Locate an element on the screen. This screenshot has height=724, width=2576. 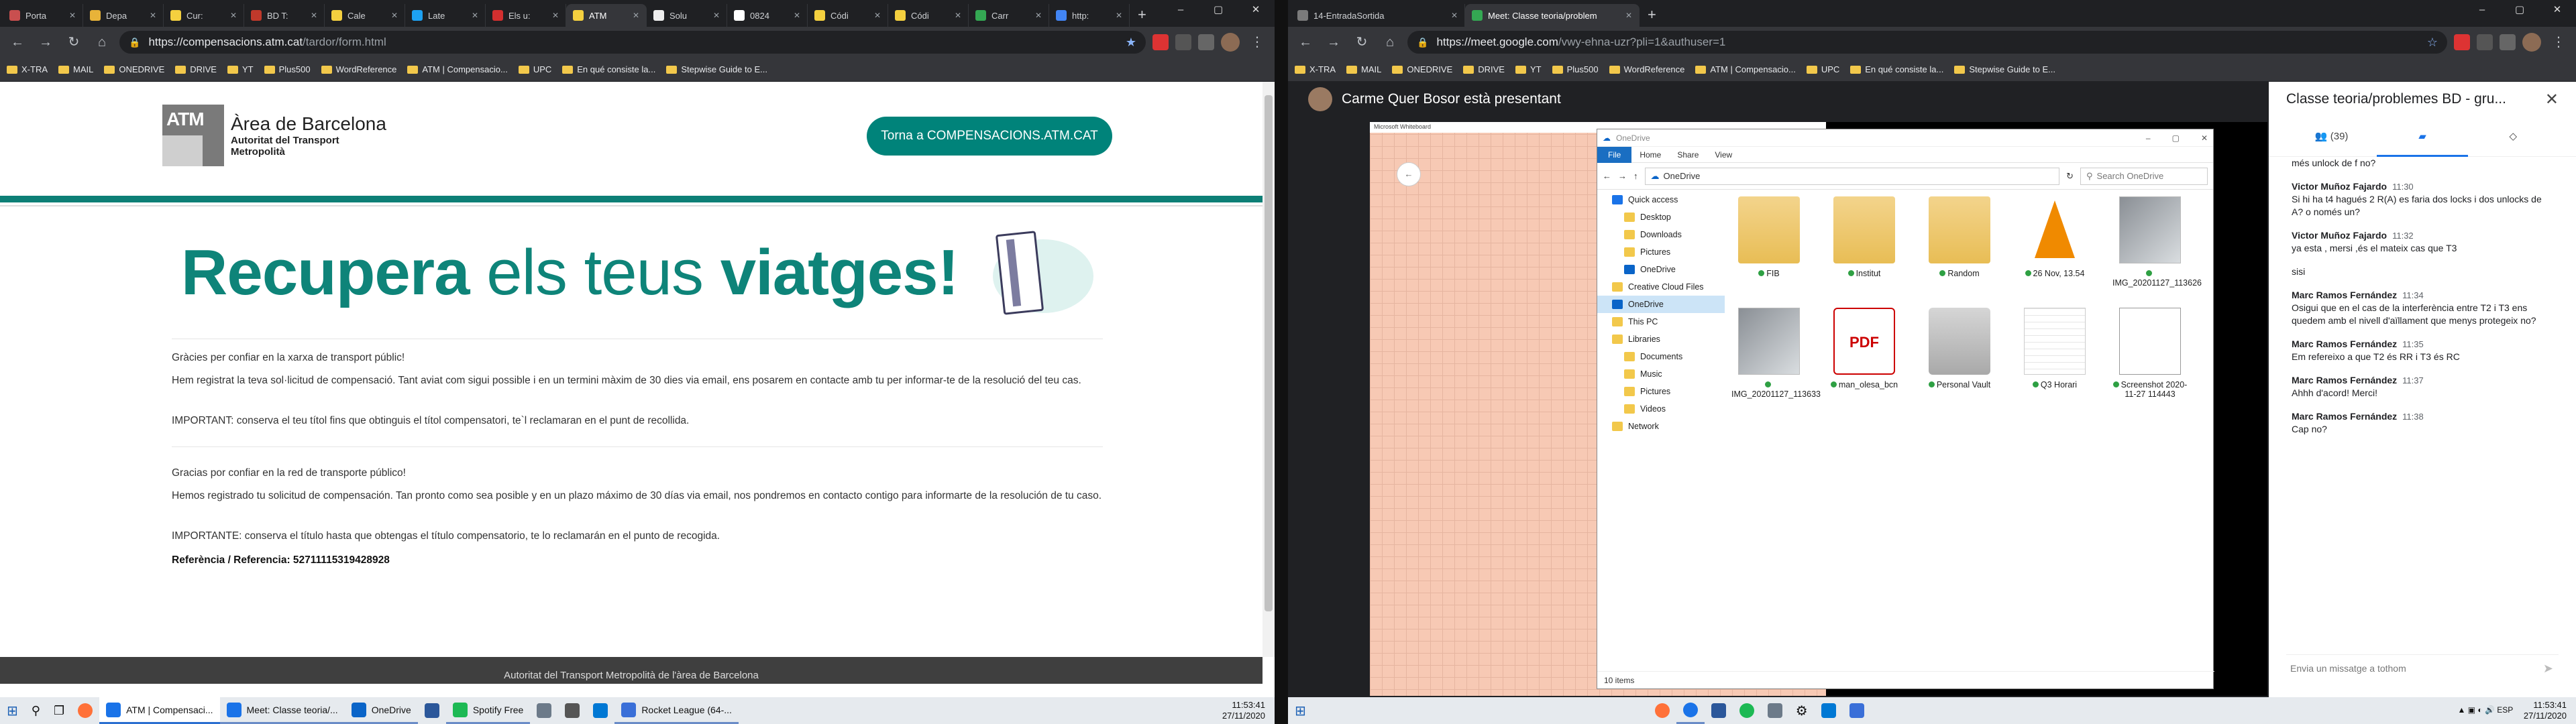
clock: ▲ ▣ ◐ 🔊 ESP 11:53:41 27/11/2020 is located at coordinates (2517, 710).